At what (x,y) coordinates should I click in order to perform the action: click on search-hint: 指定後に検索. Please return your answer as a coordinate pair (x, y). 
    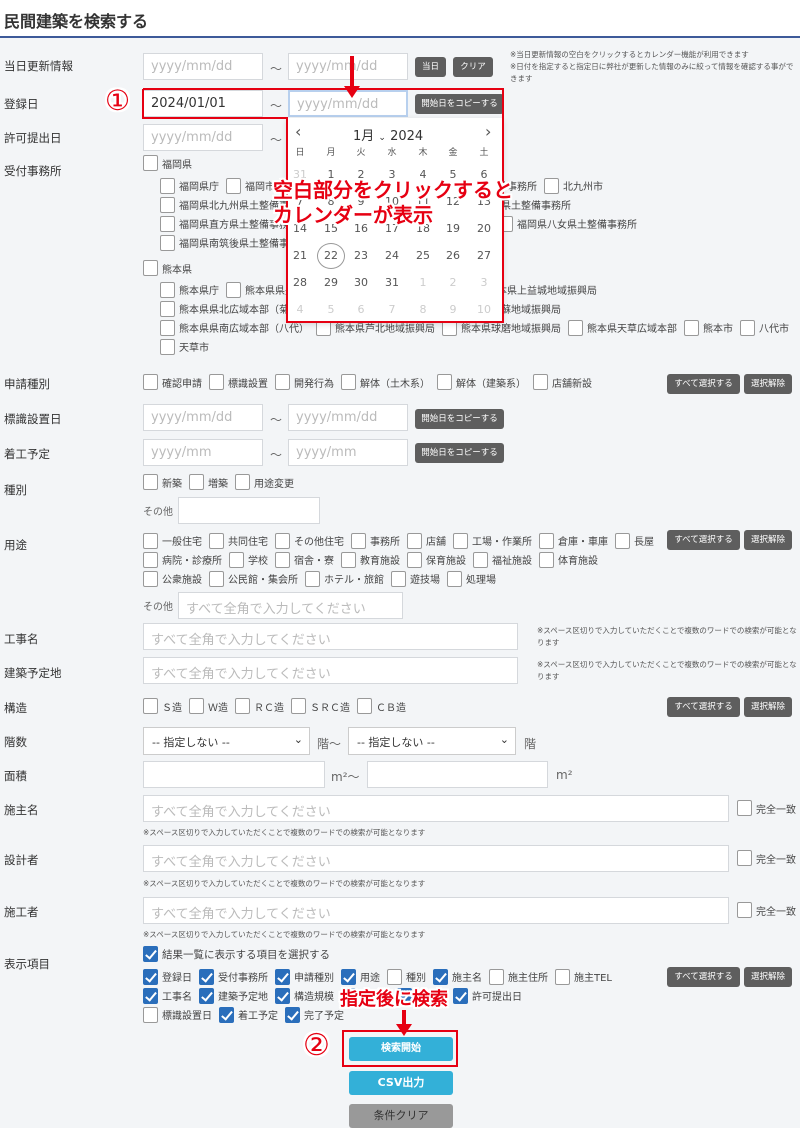
    Looking at the image, I should click on (394, 999).